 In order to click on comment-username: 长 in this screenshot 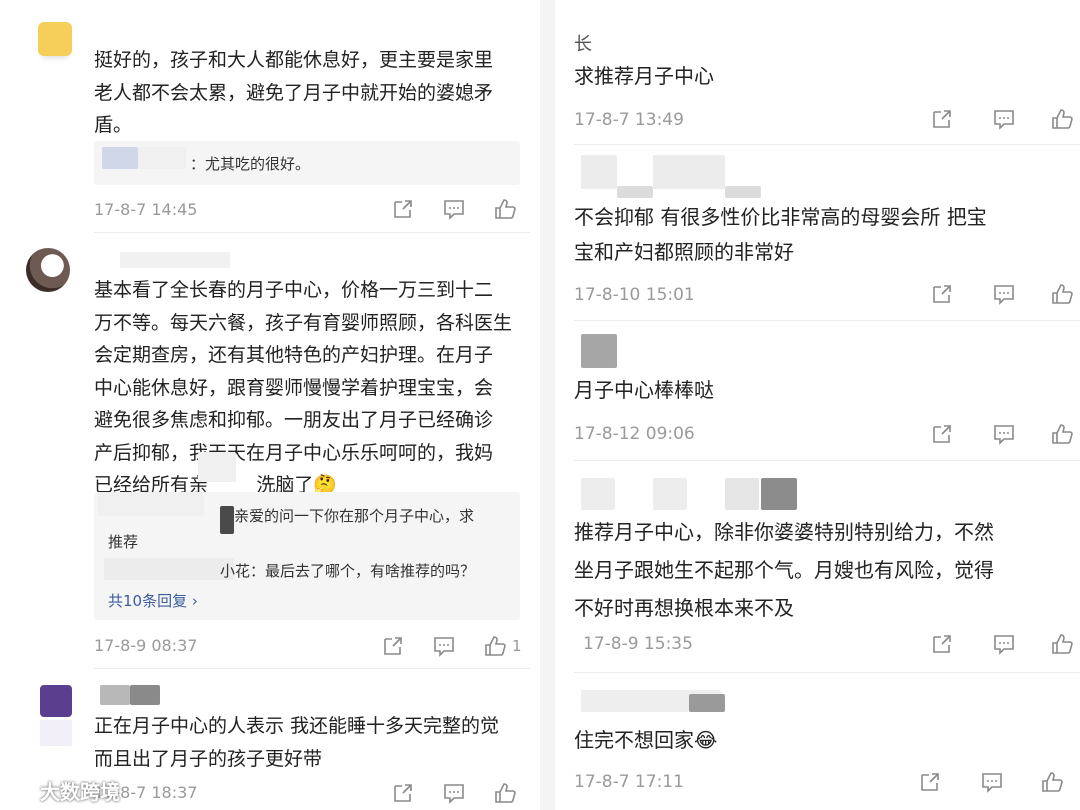, I will do `click(583, 43)`.